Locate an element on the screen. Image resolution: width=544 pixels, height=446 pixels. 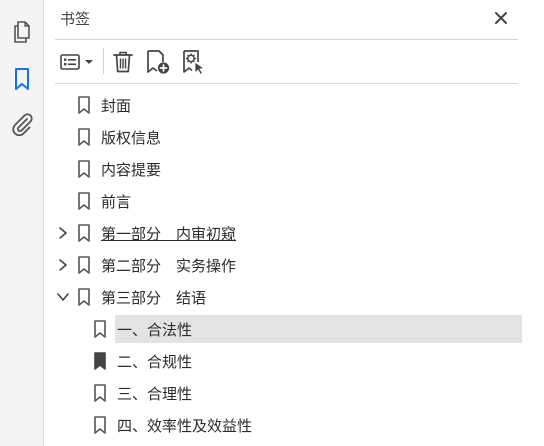
bookmark-item: 第三部分 结语 is located at coordinates (294, 297).